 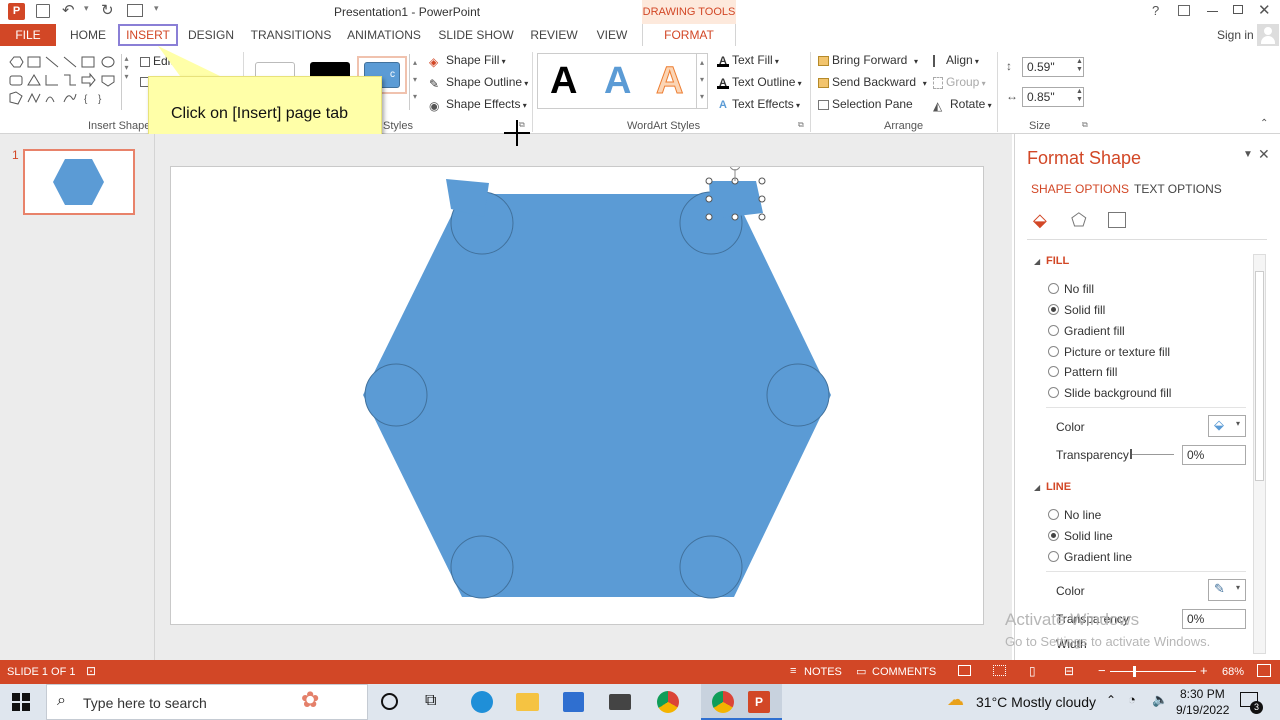 I want to click on tab-view: VIEW, so click(x=612, y=35).